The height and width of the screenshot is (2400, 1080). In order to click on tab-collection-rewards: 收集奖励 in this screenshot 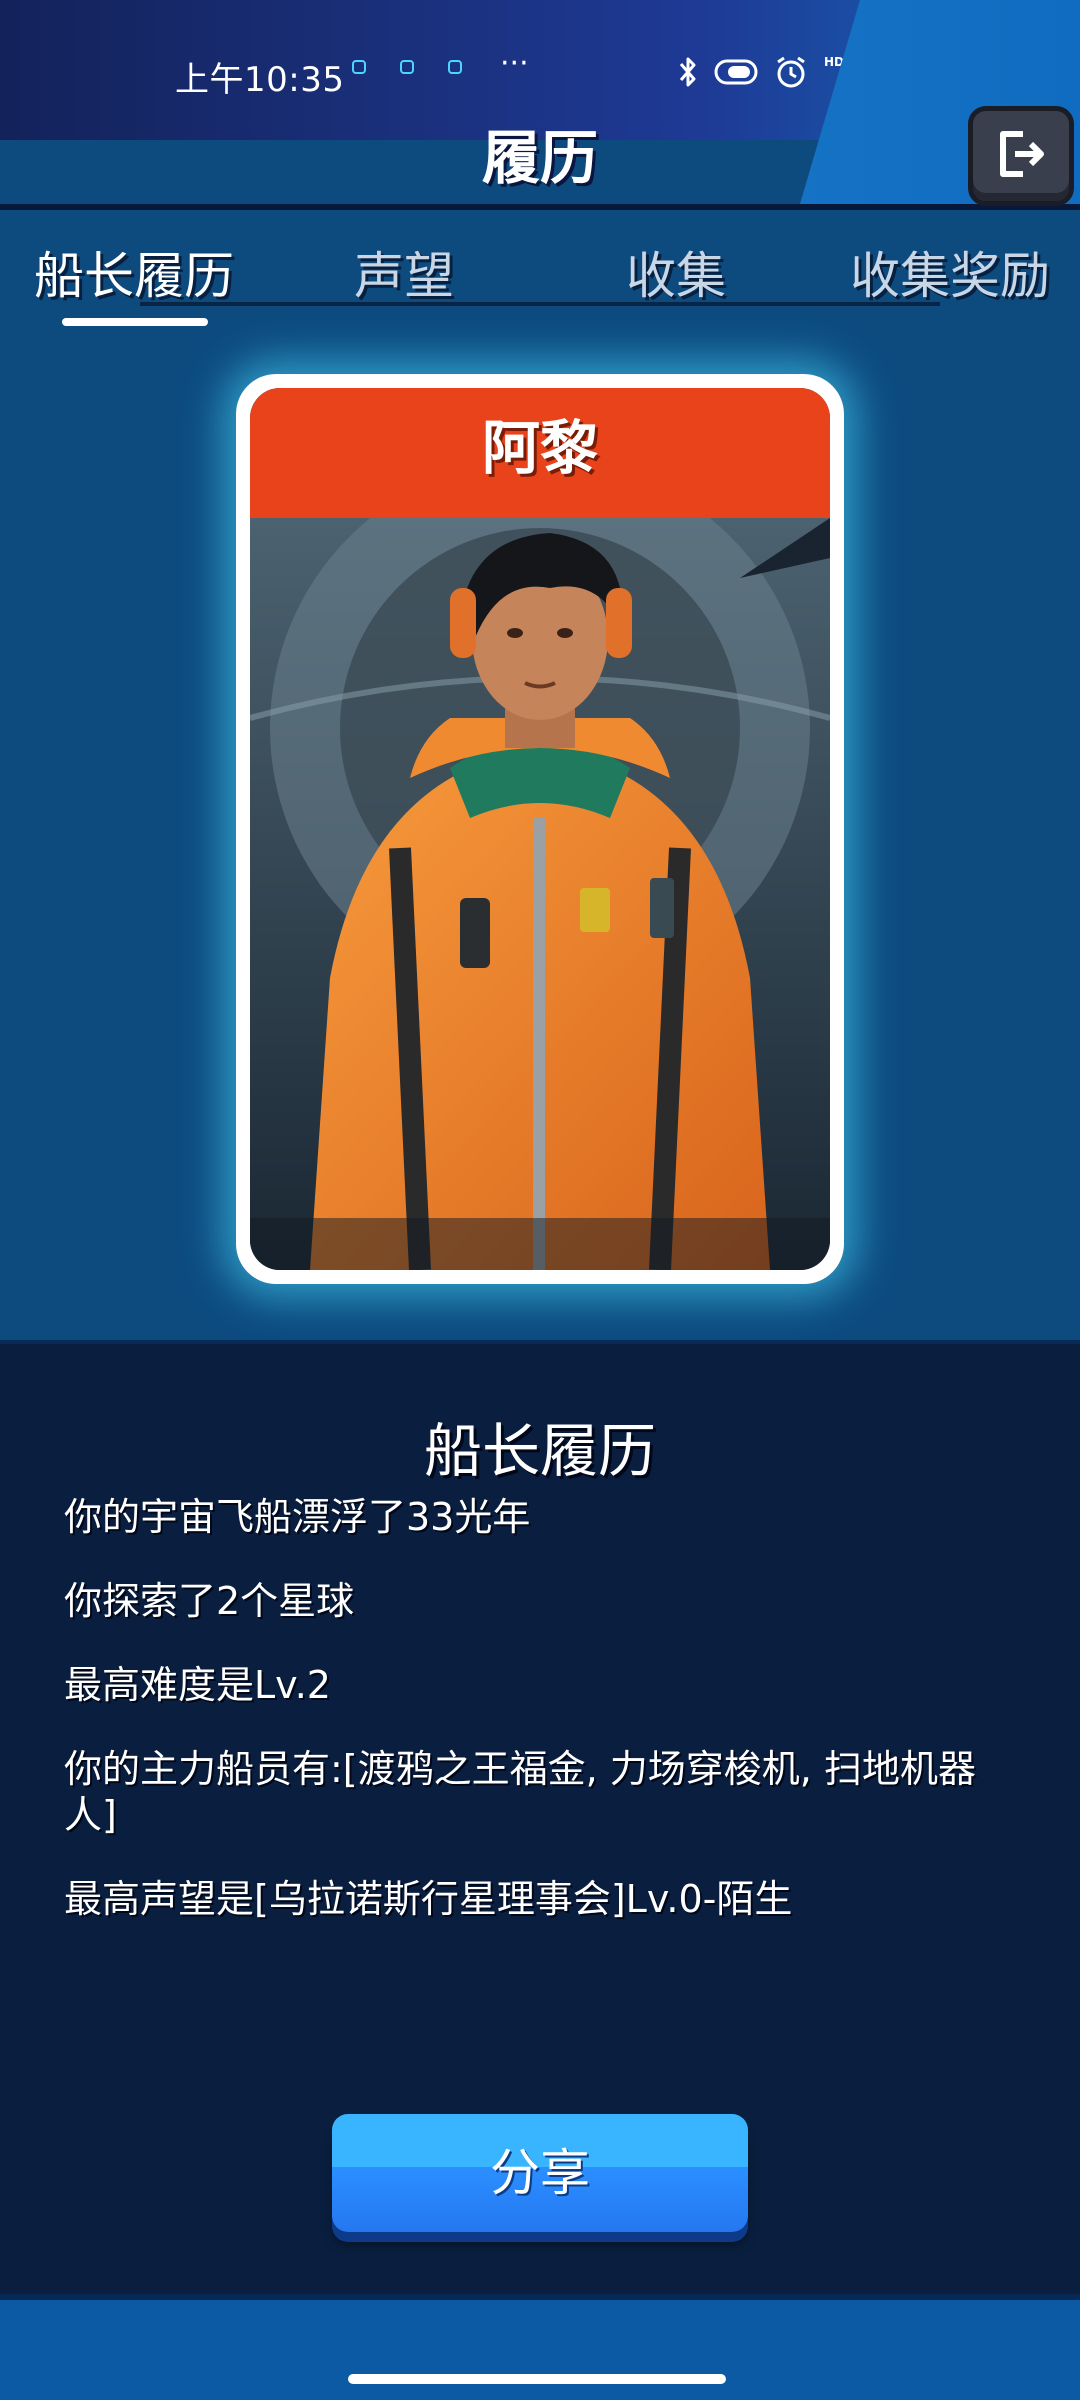, I will do `click(950, 276)`.